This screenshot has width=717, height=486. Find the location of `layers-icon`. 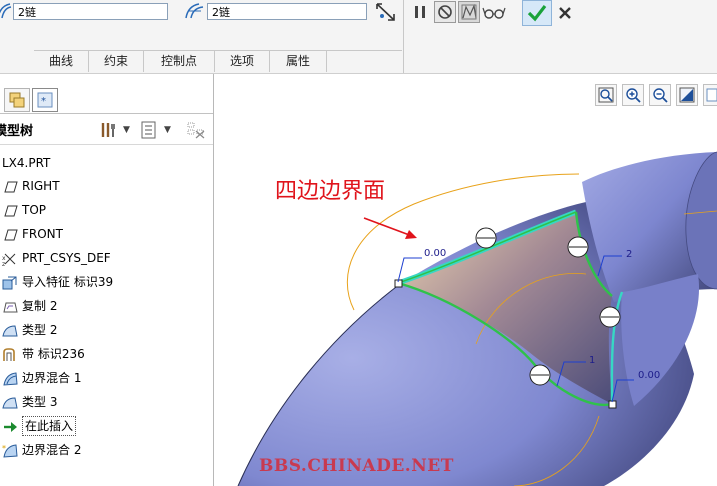

layers-icon is located at coordinates (17, 100).